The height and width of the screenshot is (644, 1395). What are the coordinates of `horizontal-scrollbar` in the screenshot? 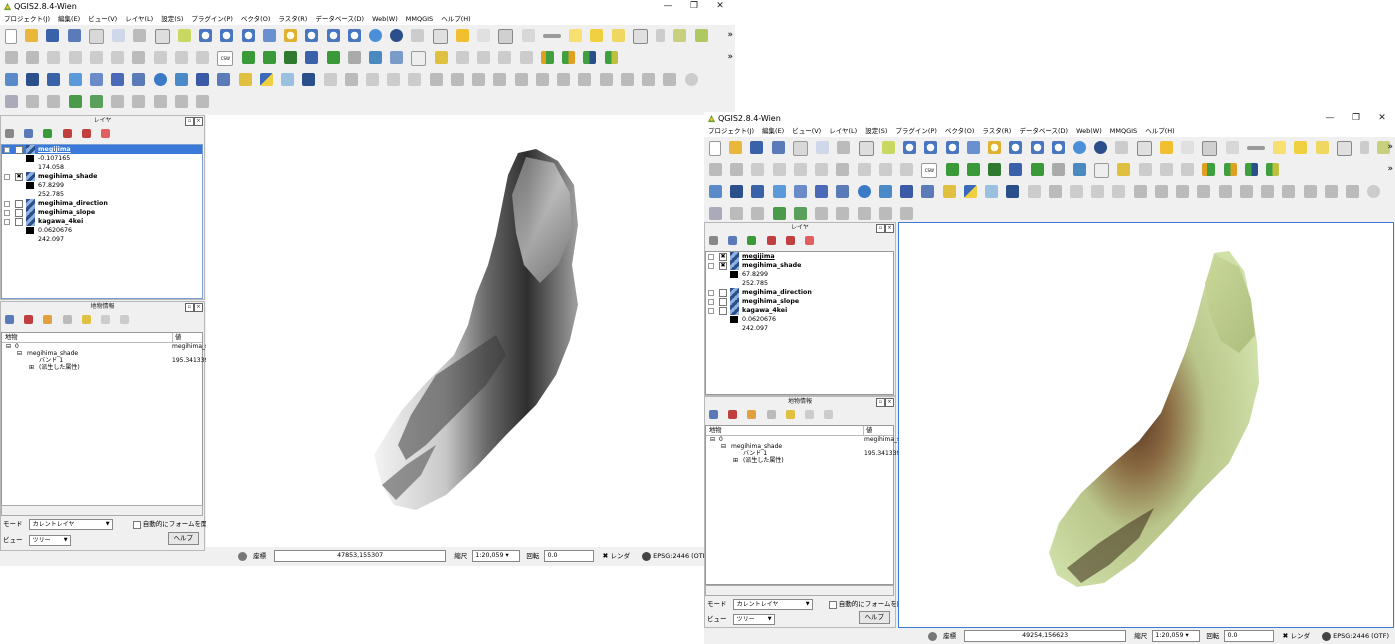 It's located at (102, 510).